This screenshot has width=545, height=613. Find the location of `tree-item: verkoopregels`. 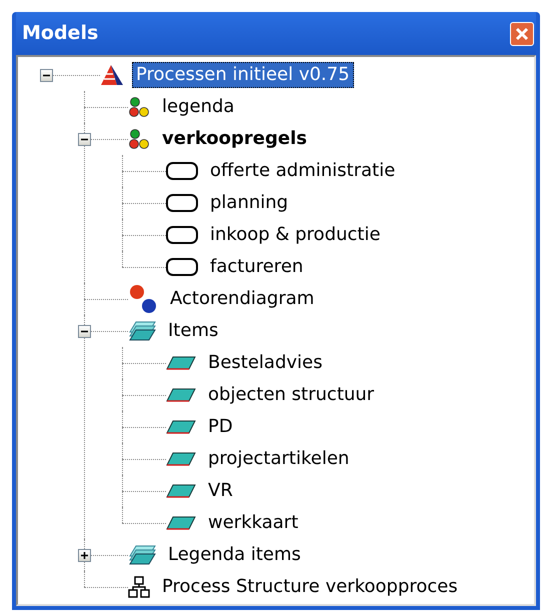

tree-item: verkoopregels is located at coordinates (234, 139).